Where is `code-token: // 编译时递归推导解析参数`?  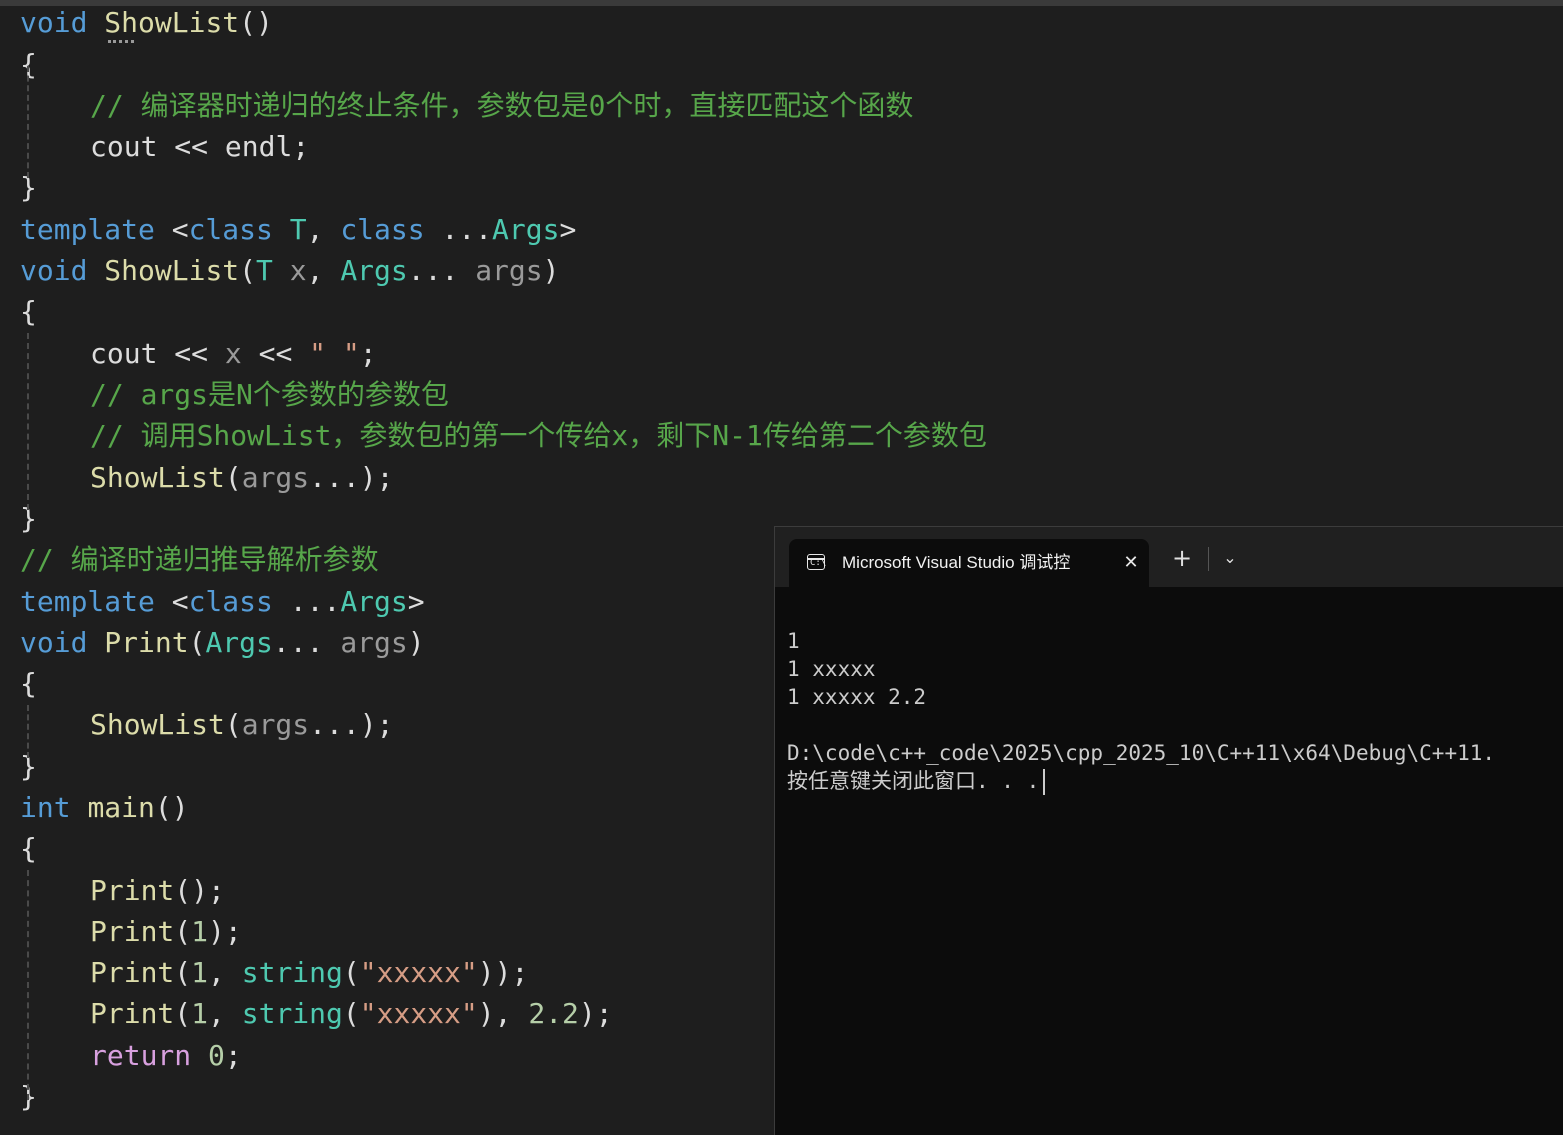
code-token: // 编译时递归推导解析参数 is located at coordinates (199, 559).